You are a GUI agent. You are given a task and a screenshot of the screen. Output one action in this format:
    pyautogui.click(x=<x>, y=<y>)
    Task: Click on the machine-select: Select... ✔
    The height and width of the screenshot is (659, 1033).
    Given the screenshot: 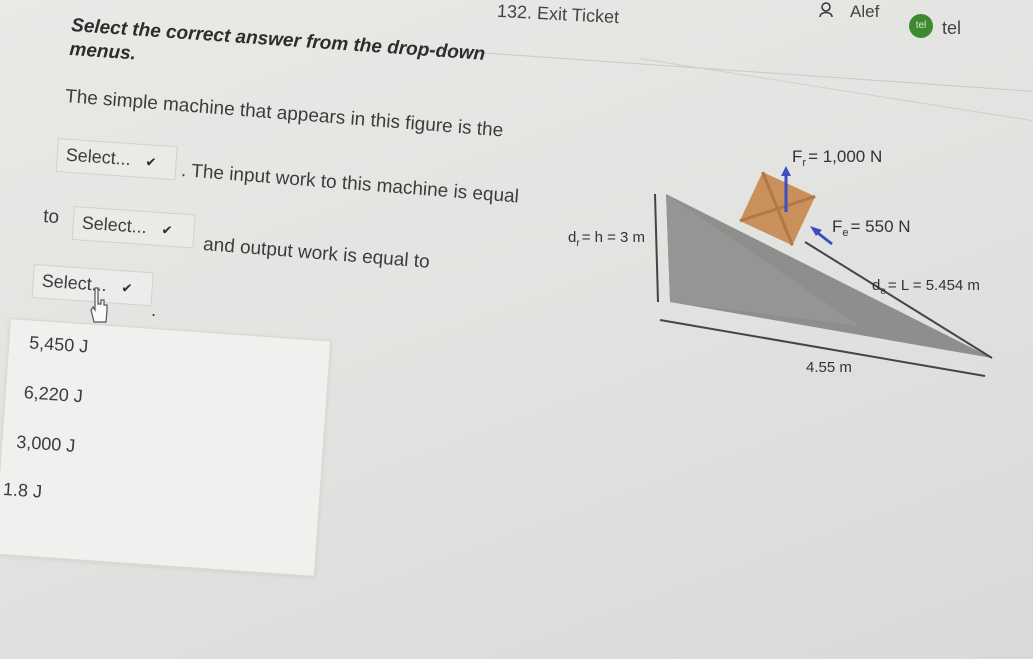 What is the action you would take?
    pyautogui.click(x=116, y=159)
    